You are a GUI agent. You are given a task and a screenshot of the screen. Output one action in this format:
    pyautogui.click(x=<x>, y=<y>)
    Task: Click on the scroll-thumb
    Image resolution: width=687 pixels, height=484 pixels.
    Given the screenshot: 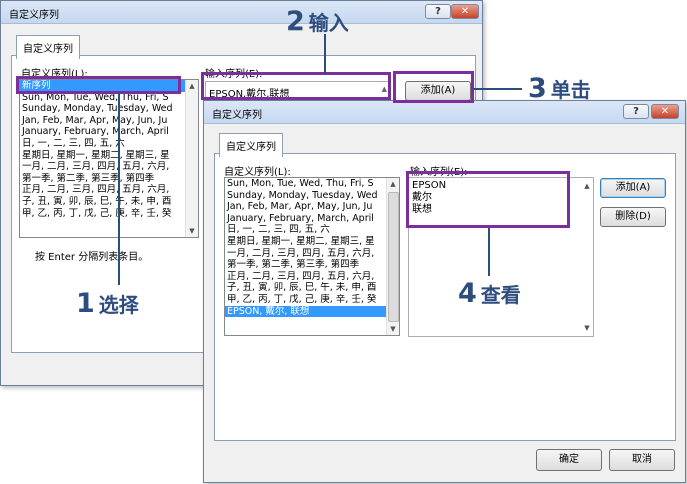 What is the action you would take?
    pyautogui.click(x=393, y=257)
    